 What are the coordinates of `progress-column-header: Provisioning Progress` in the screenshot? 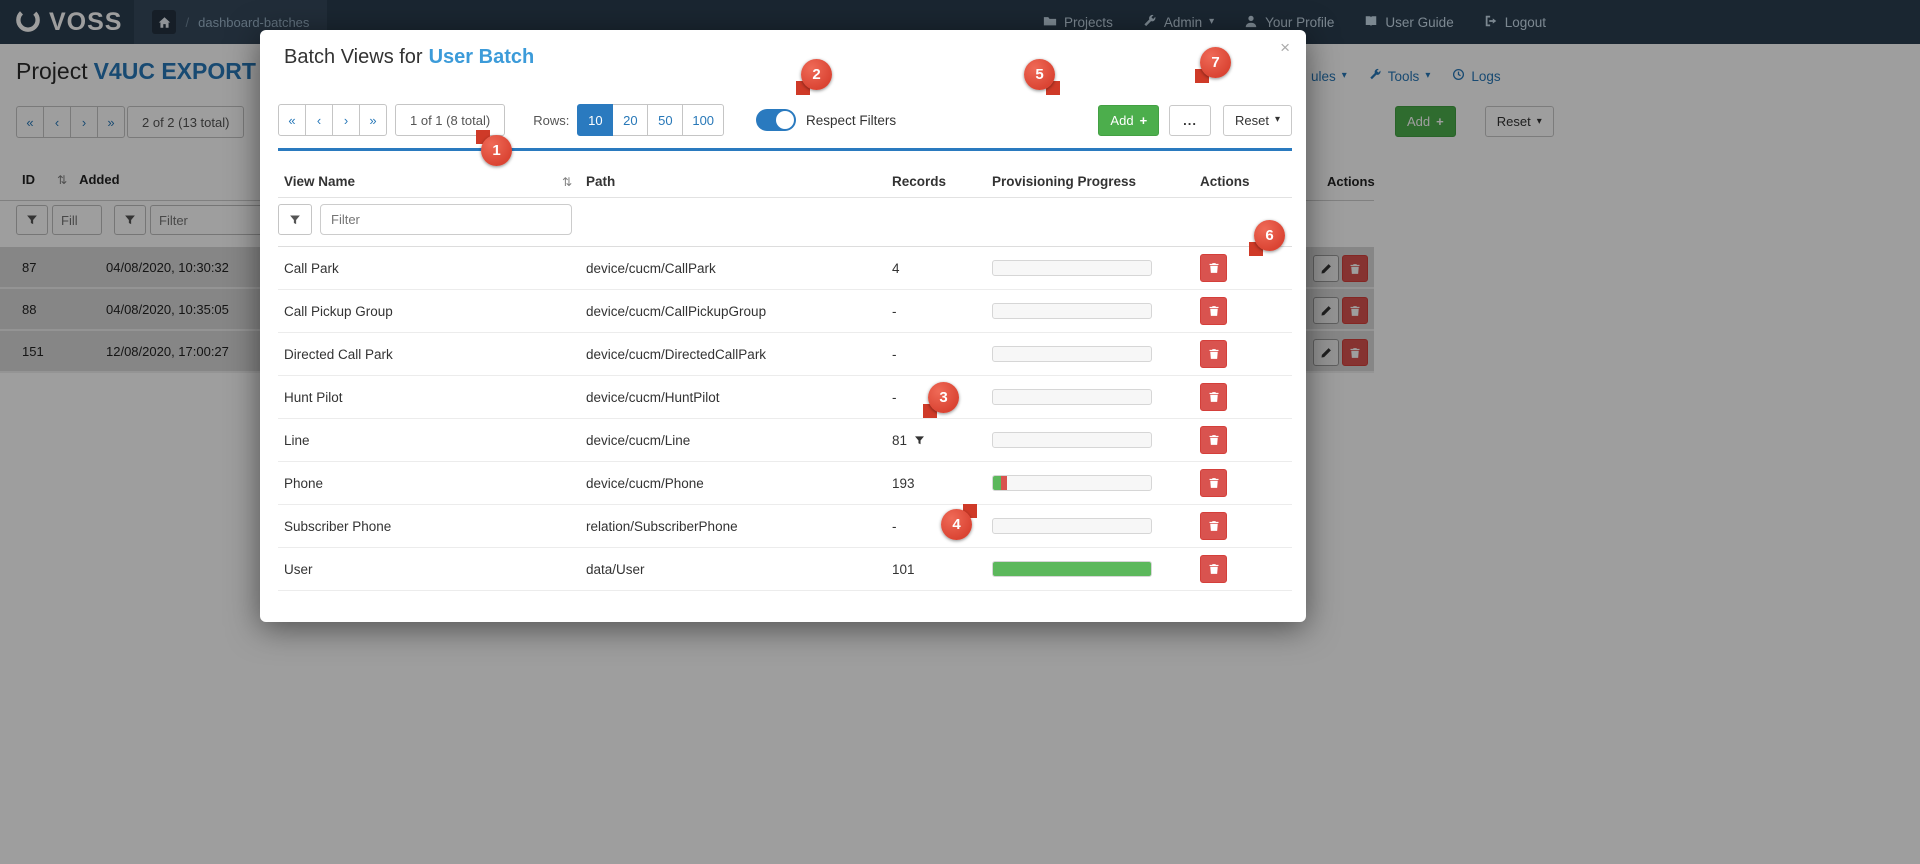 It's located at (1064, 181).